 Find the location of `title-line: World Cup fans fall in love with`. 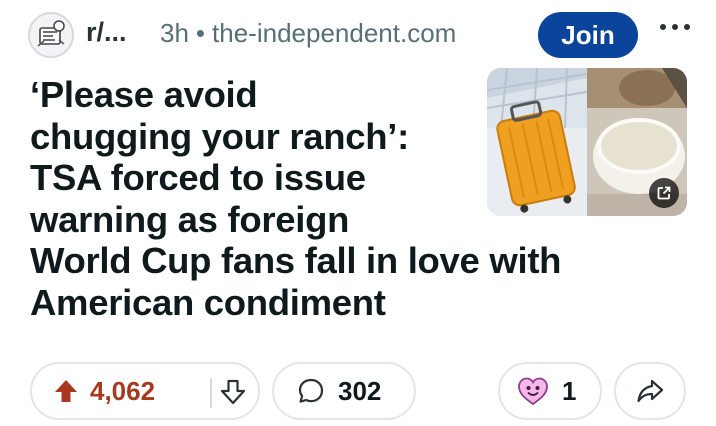

title-line: World Cup fans fall in love with is located at coordinates (296, 260).